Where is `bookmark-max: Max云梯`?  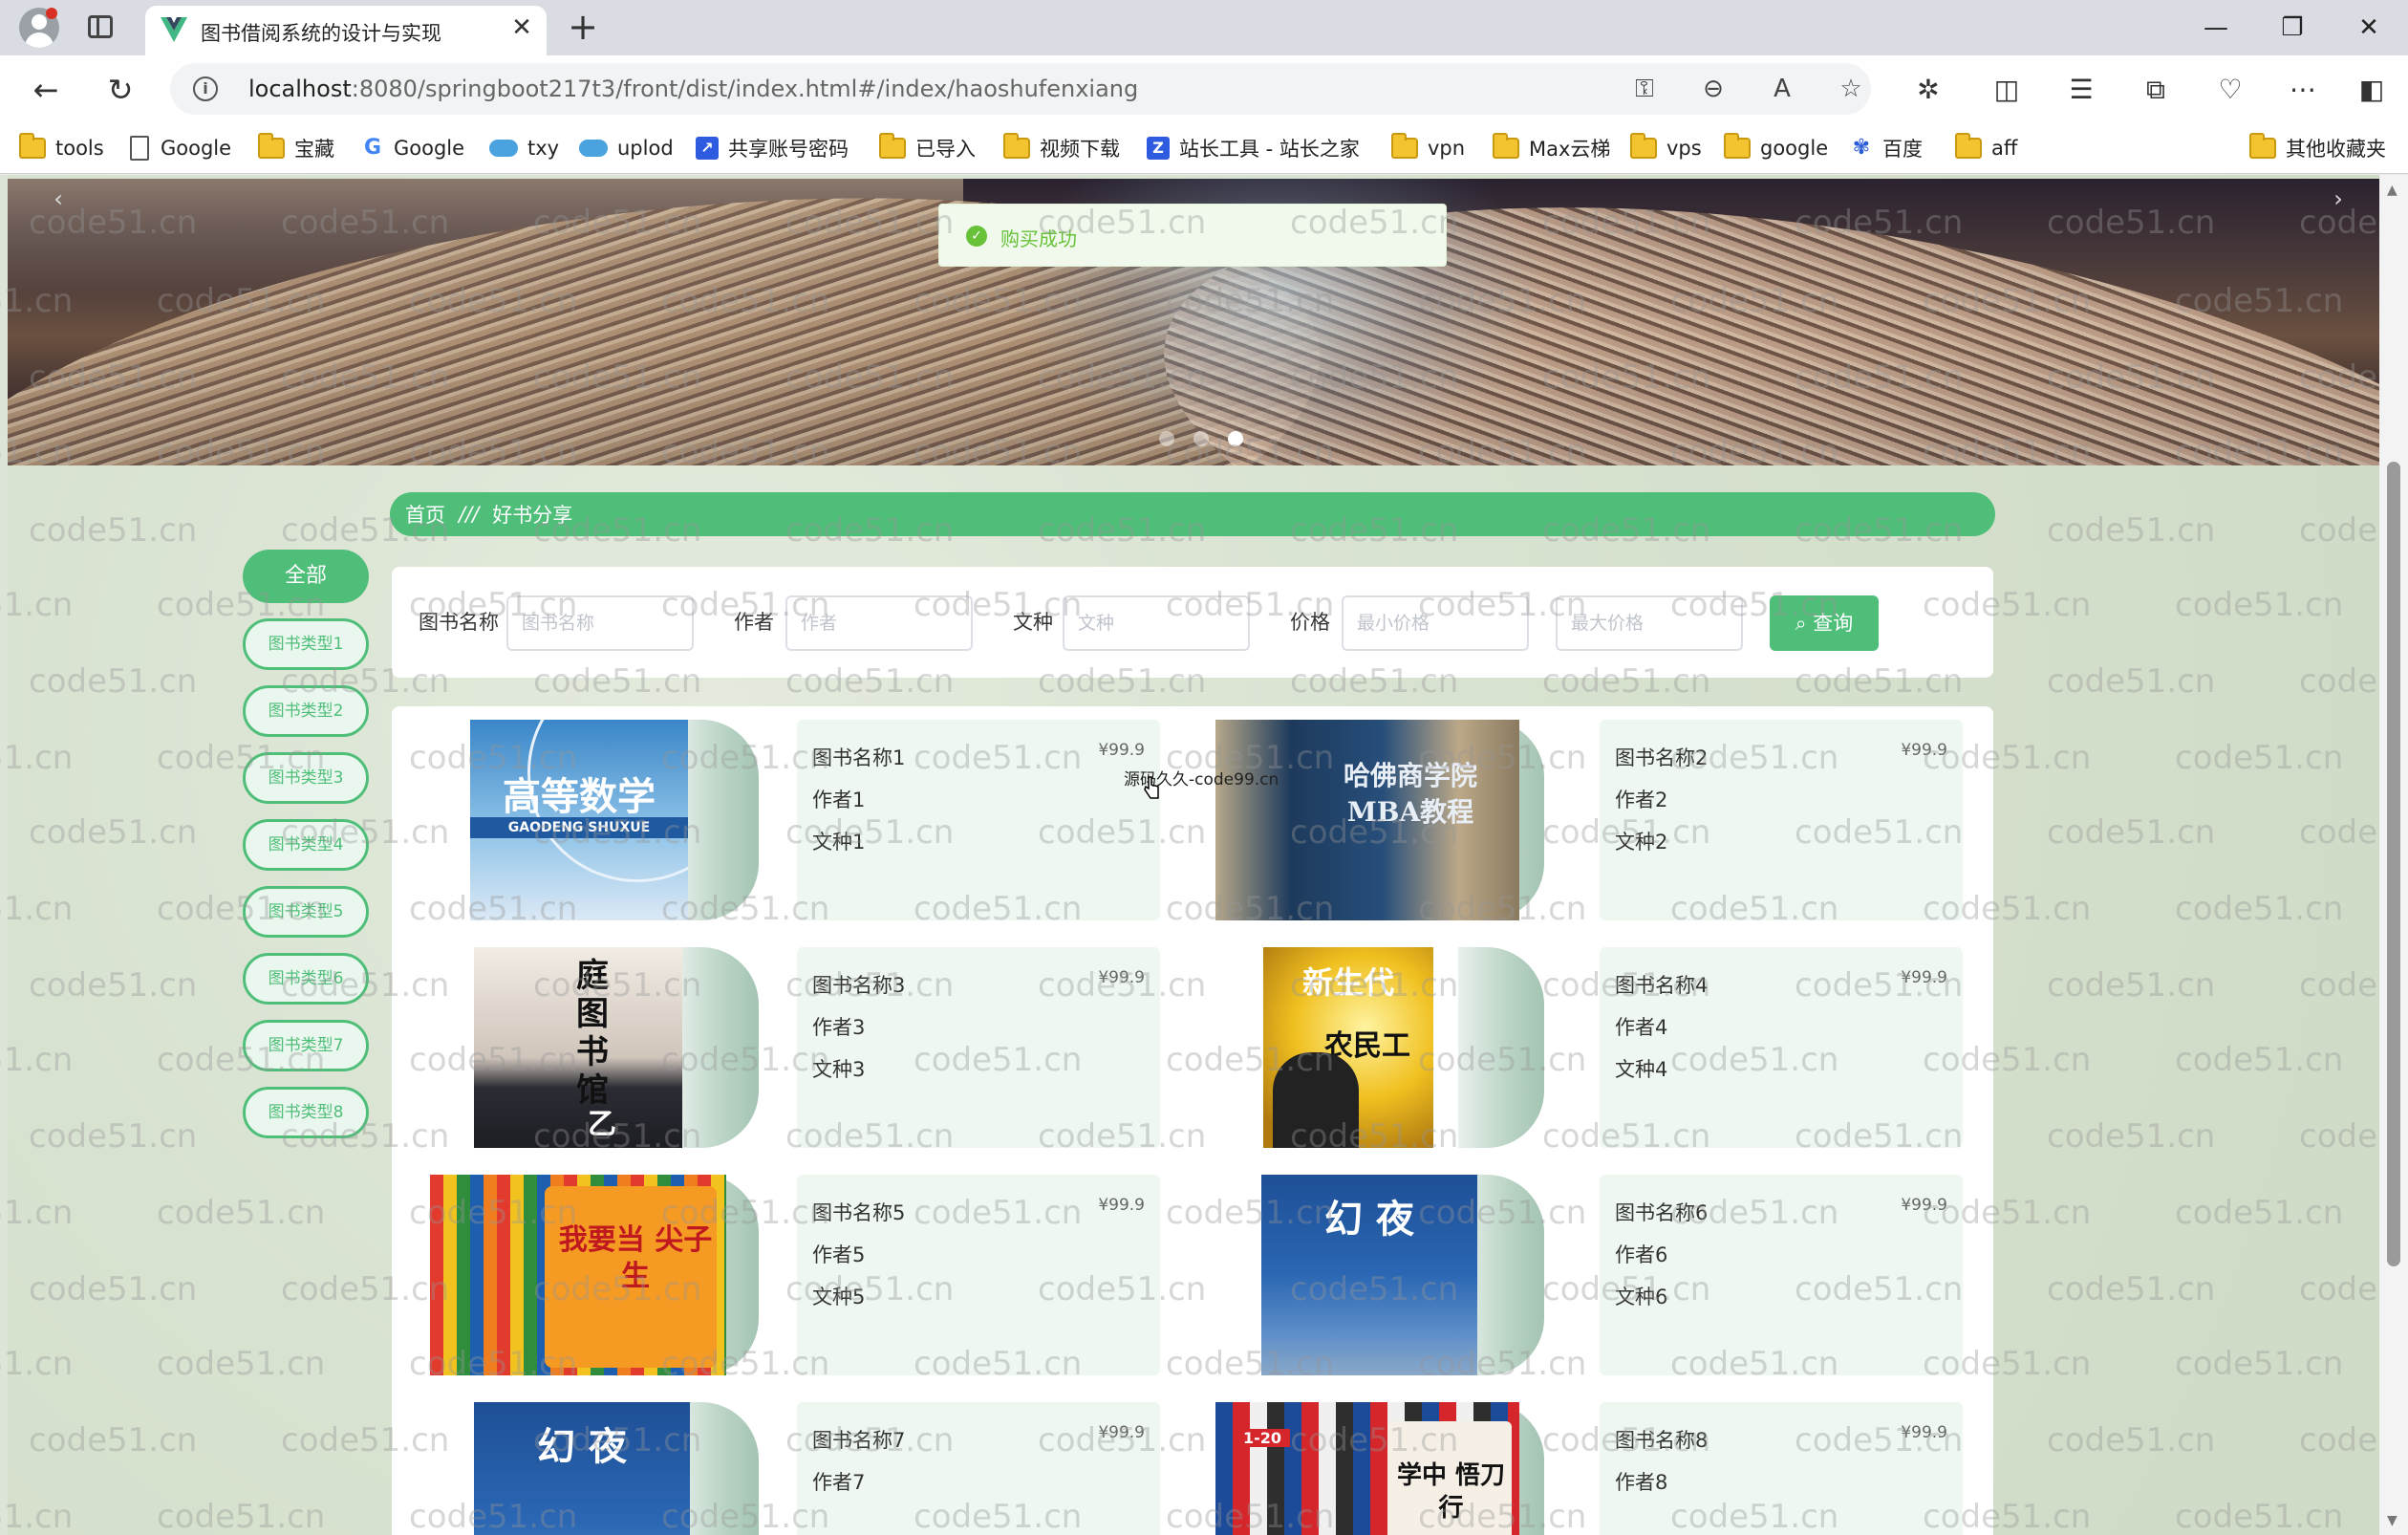 bookmark-max: Max云梯 is located at coordinates (1552, 148).